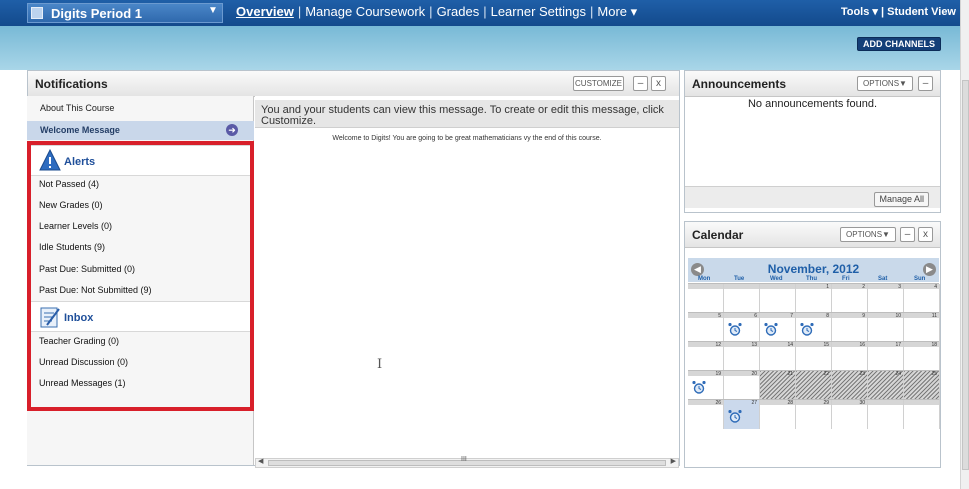 The width and height of the screenshot is (969, 489). I want to click on tools-student-view-menu: Tools ▾ | Student View, so click(898, 11).